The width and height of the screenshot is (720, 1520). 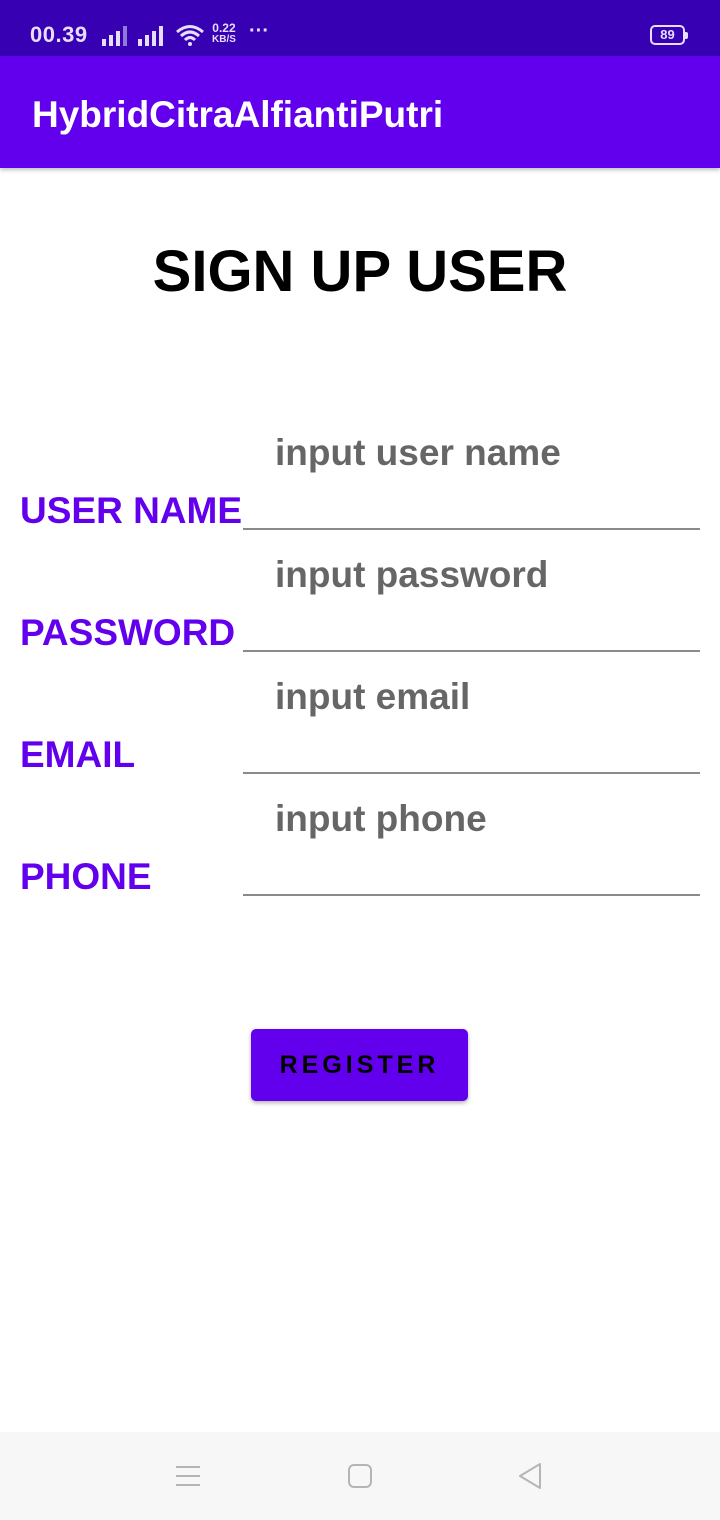 What do you see at coordinates (78, 754) in the screenshot?
I see `email-label: EMAIL` at bounding box center [78, 754].